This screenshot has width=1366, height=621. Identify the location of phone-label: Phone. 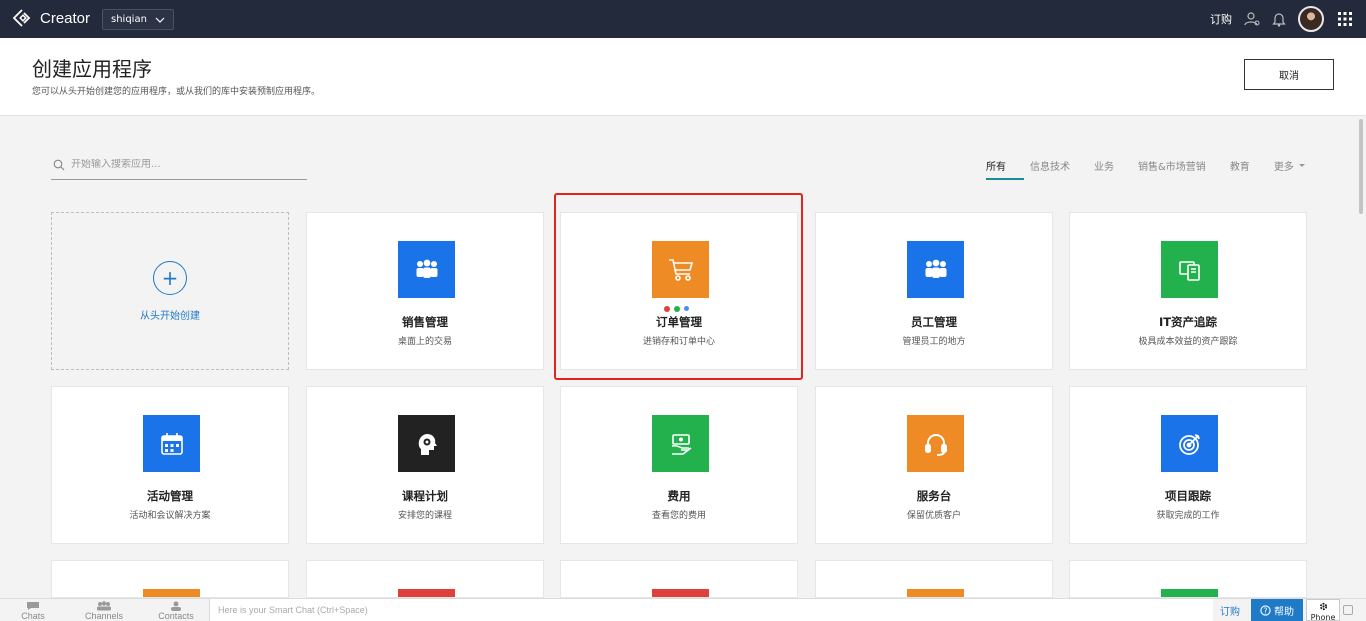
(1323, 617).